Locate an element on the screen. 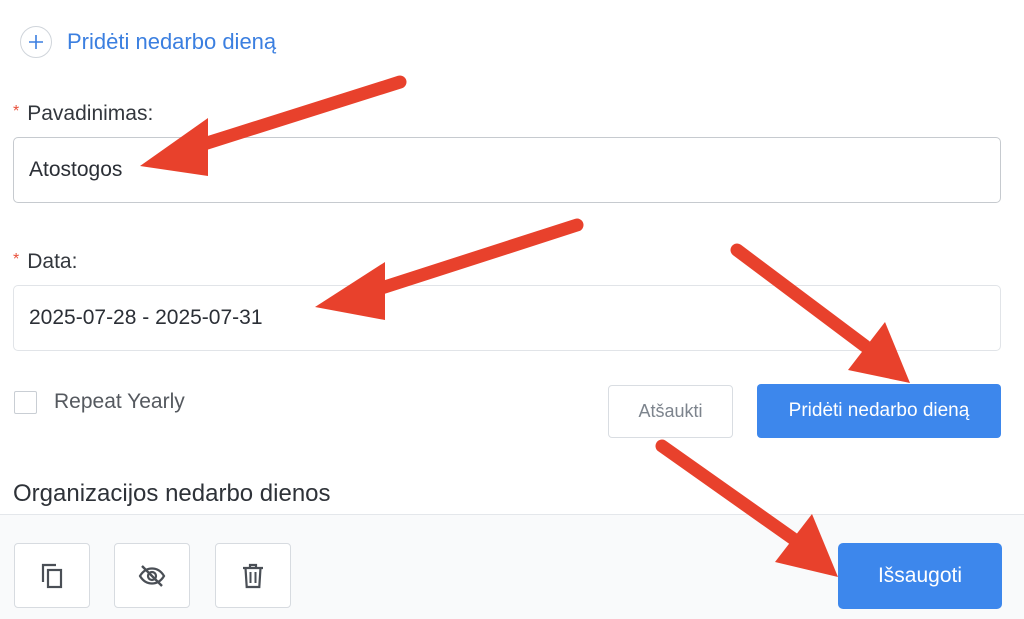  name-field-label: * Pavadinimas: is located at coordinates (83, 114).